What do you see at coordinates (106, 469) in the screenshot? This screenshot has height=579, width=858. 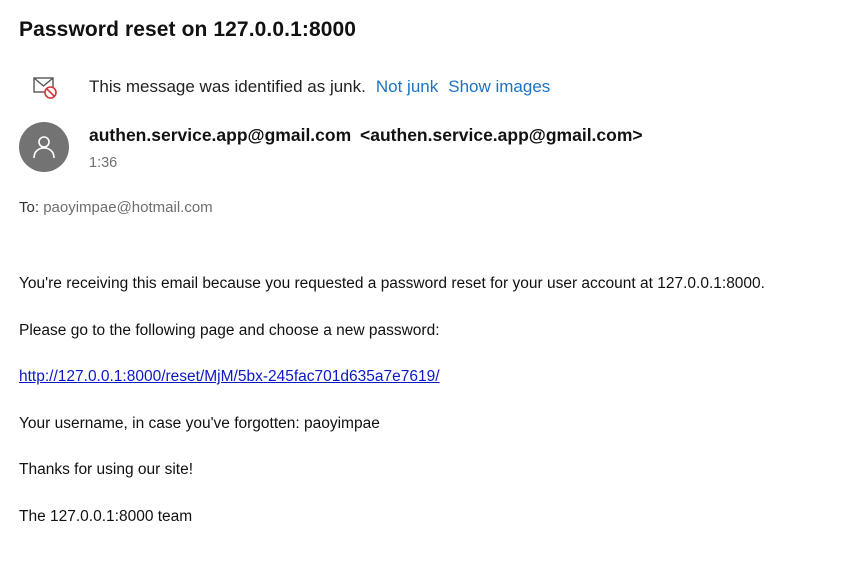 I see `body-paragraph-thanks: Thanks for using our site!` at bounding box center [106, 469].